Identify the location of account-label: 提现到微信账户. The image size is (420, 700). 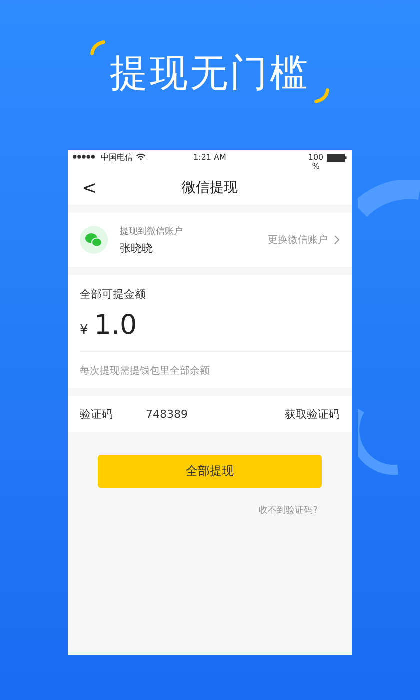
(151, 232).